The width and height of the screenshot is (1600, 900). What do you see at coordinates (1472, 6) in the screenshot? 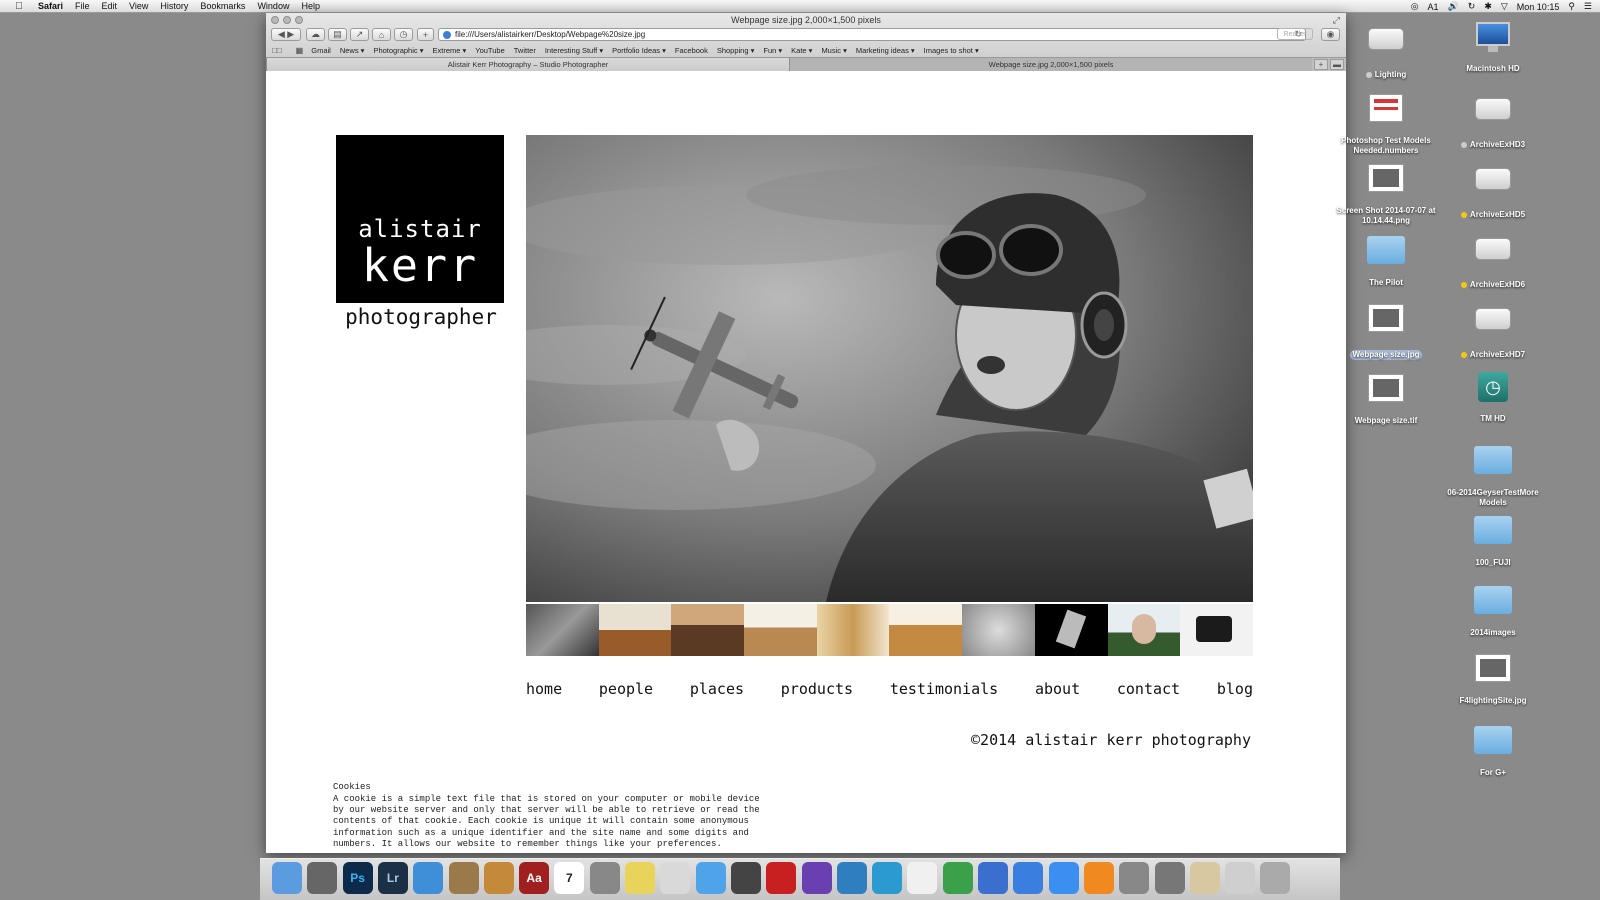
I see `time-machine-icon: ↻` at bounding box center [1472, 6].